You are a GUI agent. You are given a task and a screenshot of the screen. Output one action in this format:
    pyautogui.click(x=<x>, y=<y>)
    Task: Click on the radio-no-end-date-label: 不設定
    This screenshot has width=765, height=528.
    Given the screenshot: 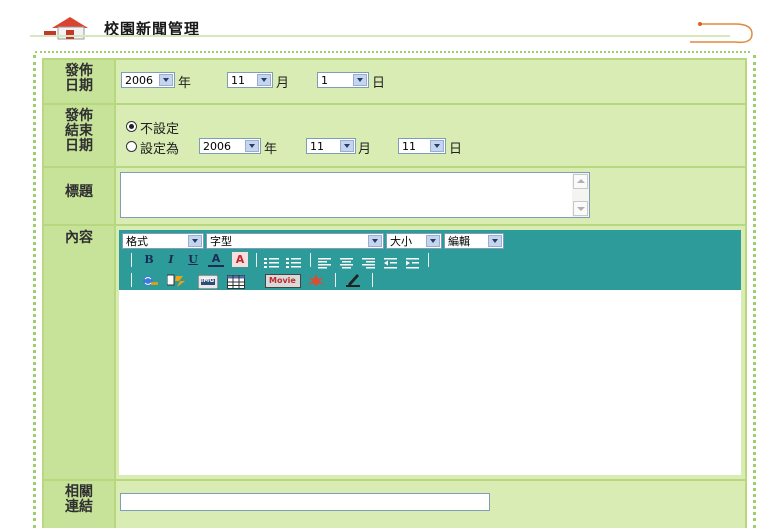 What is the action you would take?
    pyautogui.click(x=160, y=129)
    